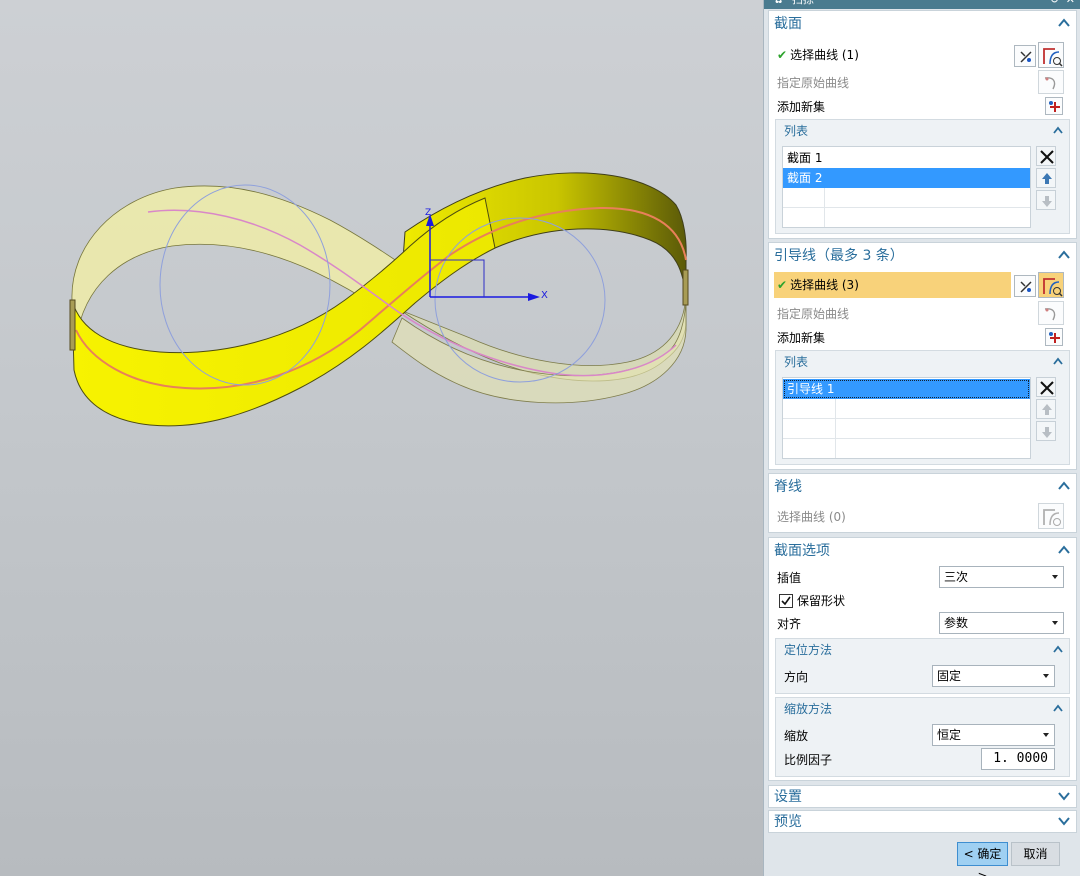 Image resolution: width=1080 pixels, height=876 pixels. Describe the element at coordinates (993, 676) in the screenshot. I see `orientation-select: 固定` at that location.